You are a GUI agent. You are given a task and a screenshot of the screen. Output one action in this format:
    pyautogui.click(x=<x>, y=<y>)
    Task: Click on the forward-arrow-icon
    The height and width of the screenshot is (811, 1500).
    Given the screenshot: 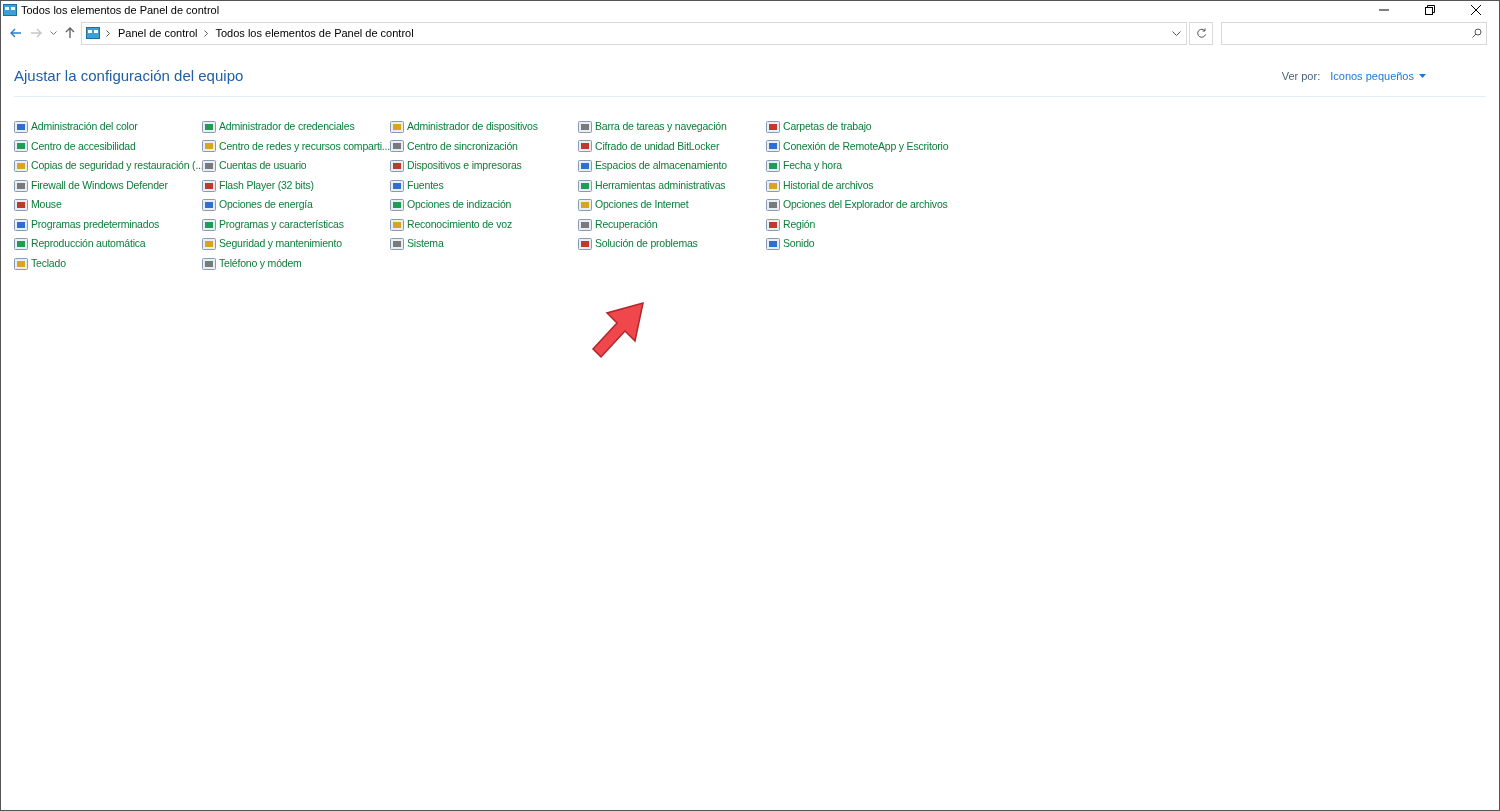 What is the action you would take?
    pyautogui.click(x=36, y=33)
    